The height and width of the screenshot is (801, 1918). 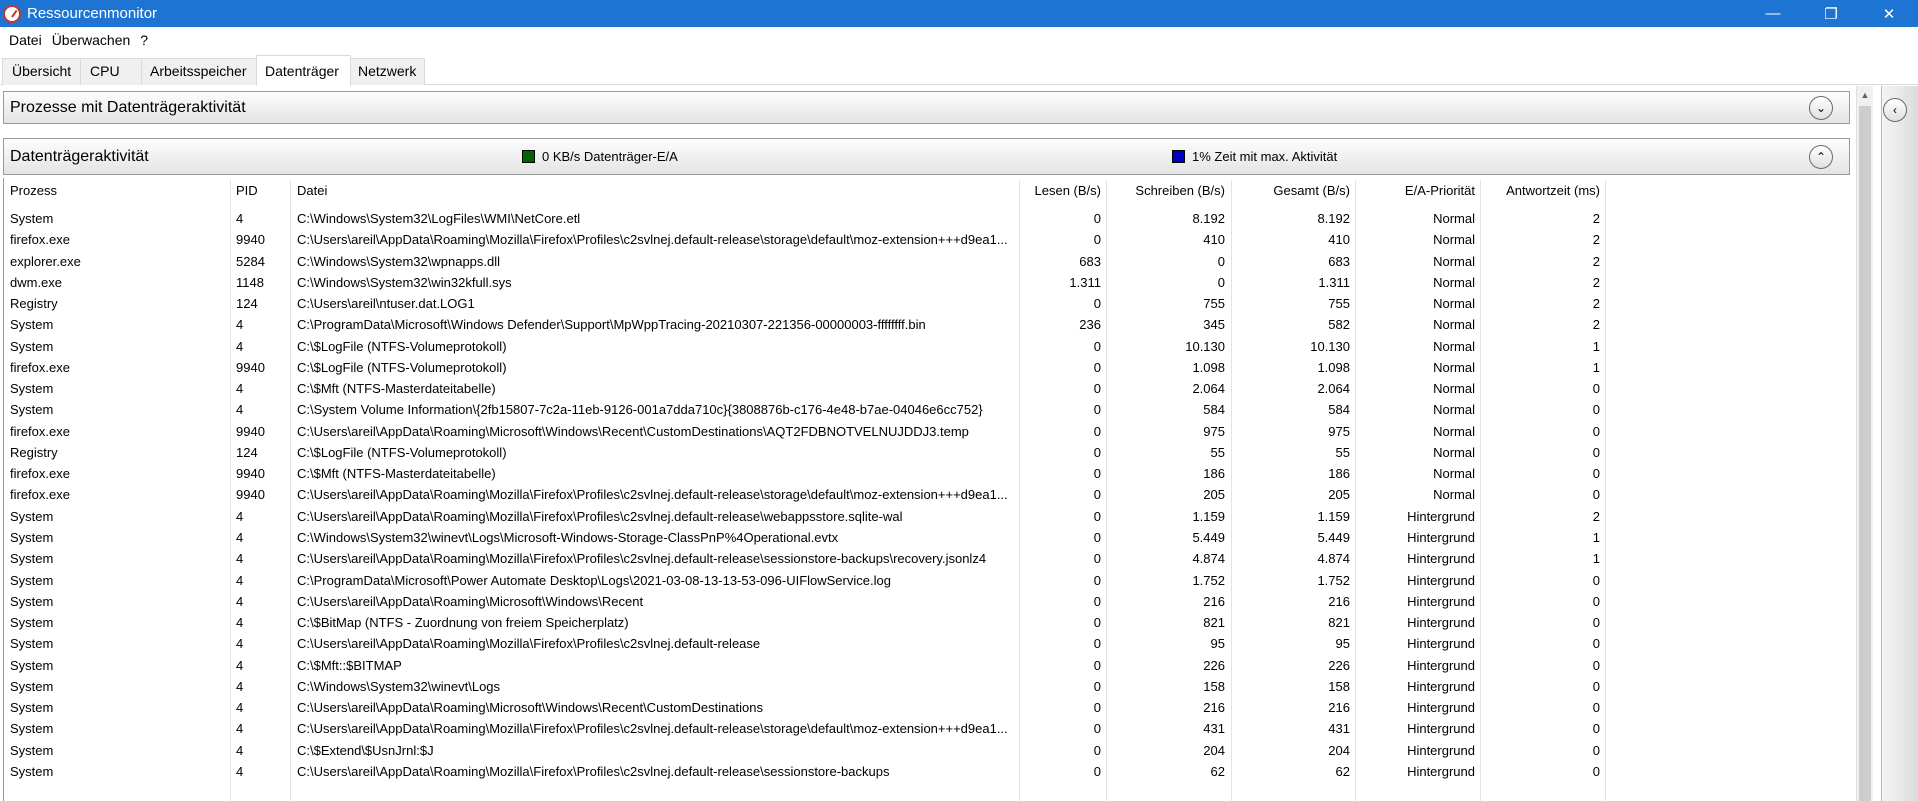 I want to click on chevron-up-icon: ⌃, so click(x=1821, y=156).